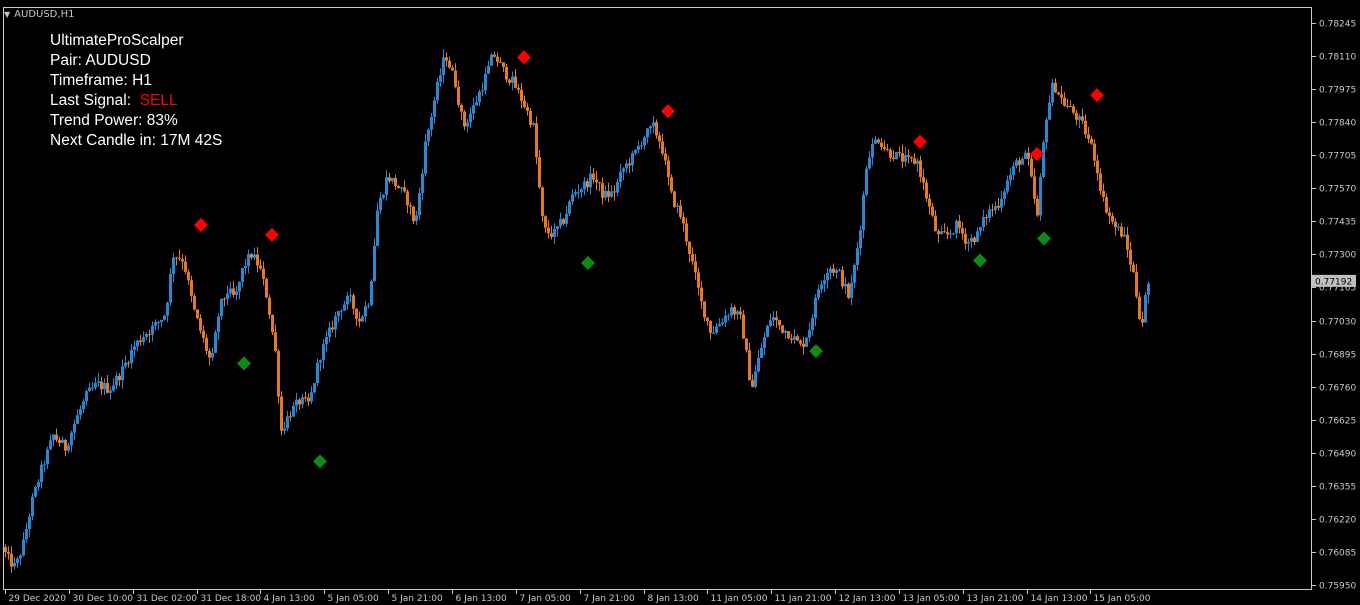 This screenshot has height=605, width=1360. Describe the element at coordinates (610, 599) in the screenshot. I see `x-axis-label: 7 Jan 21:00` at that location.